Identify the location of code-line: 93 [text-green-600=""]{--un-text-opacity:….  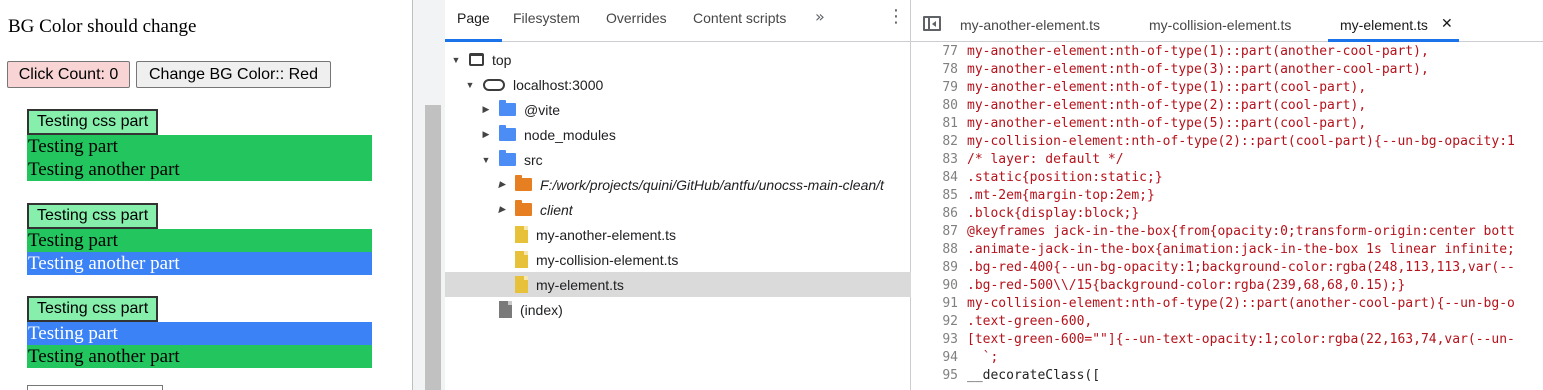
(1227, 340).